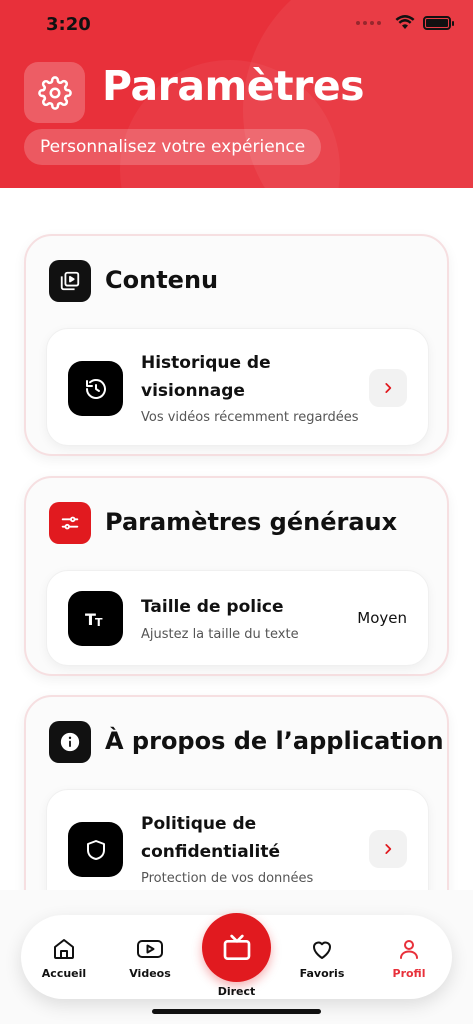  Describe the element at coordinates (150, 949) in the screenshot. I see `play-icon` at that location.